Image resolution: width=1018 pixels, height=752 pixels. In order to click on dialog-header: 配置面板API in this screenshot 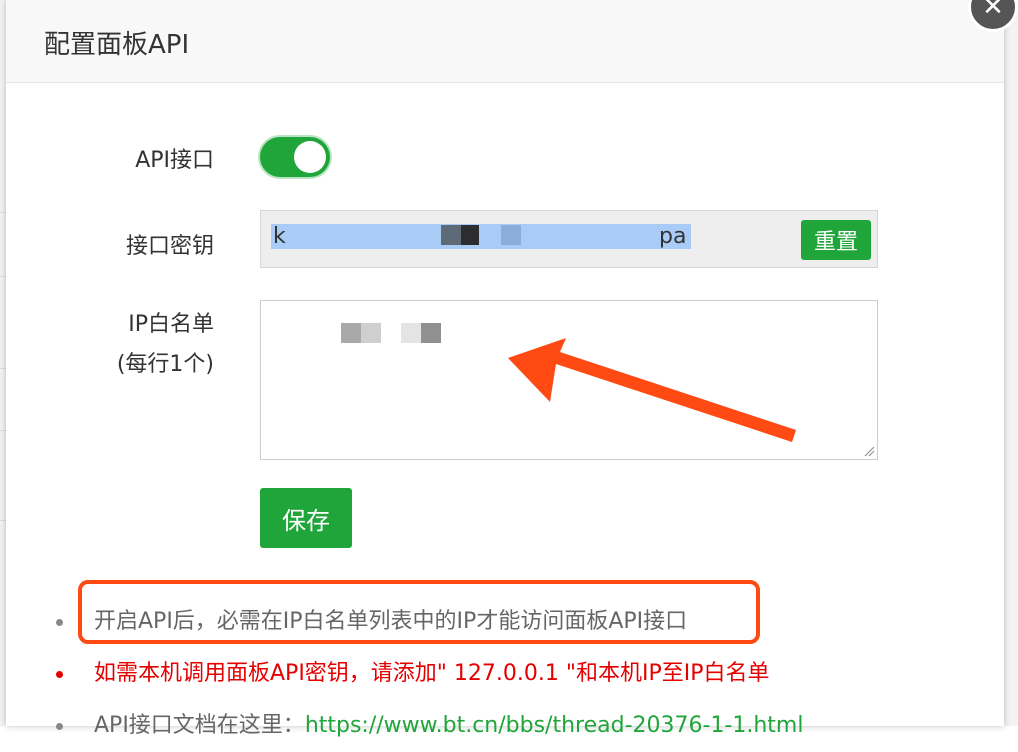, I will do `click(505, 41)`.